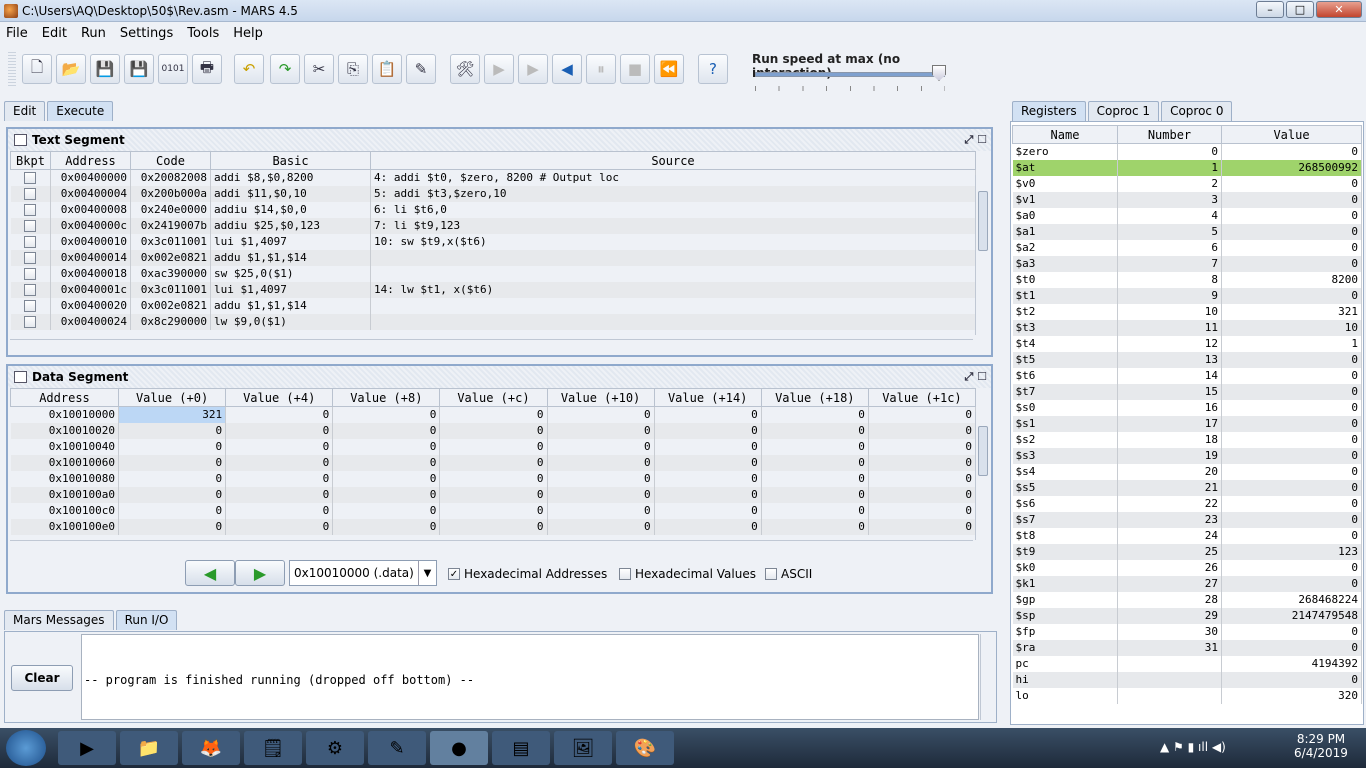 This screenshot has width=1366, height=768. I want to click on tab-coproc1: Coproc 1, so click(1123, 111).